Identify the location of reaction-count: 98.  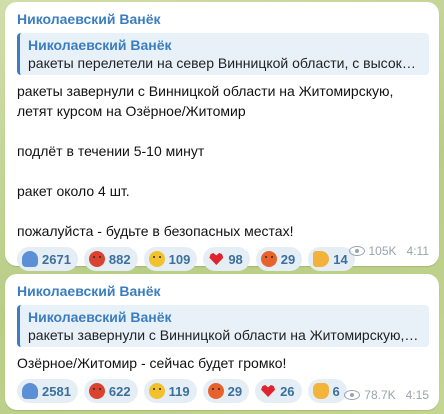
(235, 259).